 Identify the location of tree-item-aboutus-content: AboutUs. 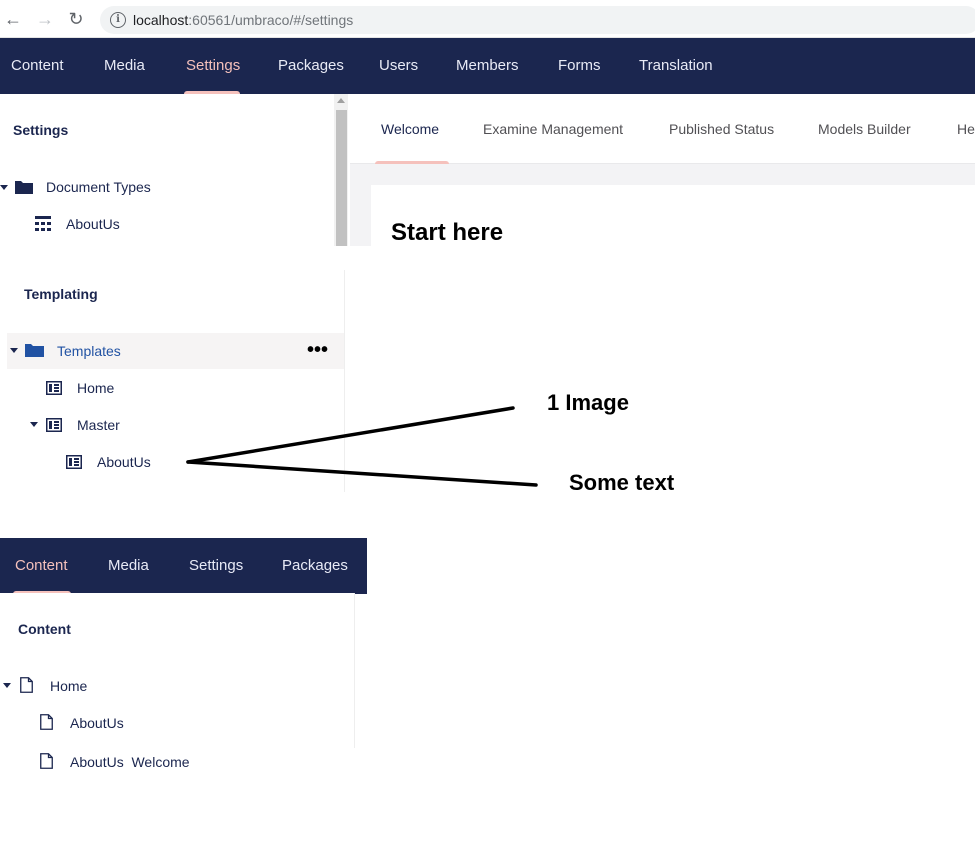
(97, 723).